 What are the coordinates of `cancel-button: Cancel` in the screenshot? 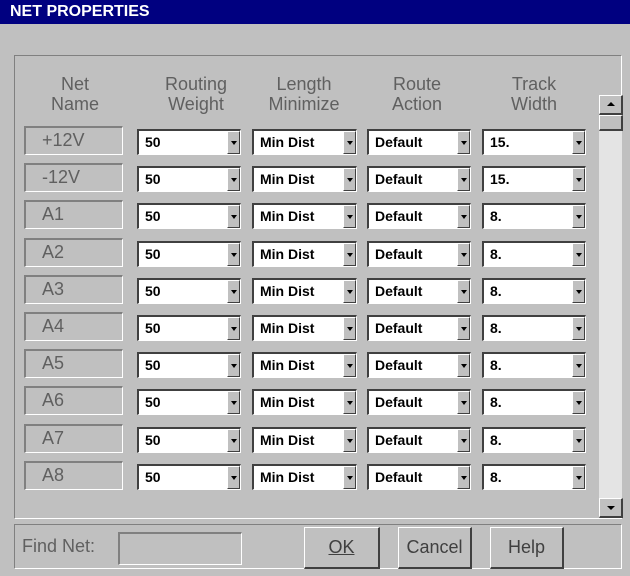 It's located at (435, 548).